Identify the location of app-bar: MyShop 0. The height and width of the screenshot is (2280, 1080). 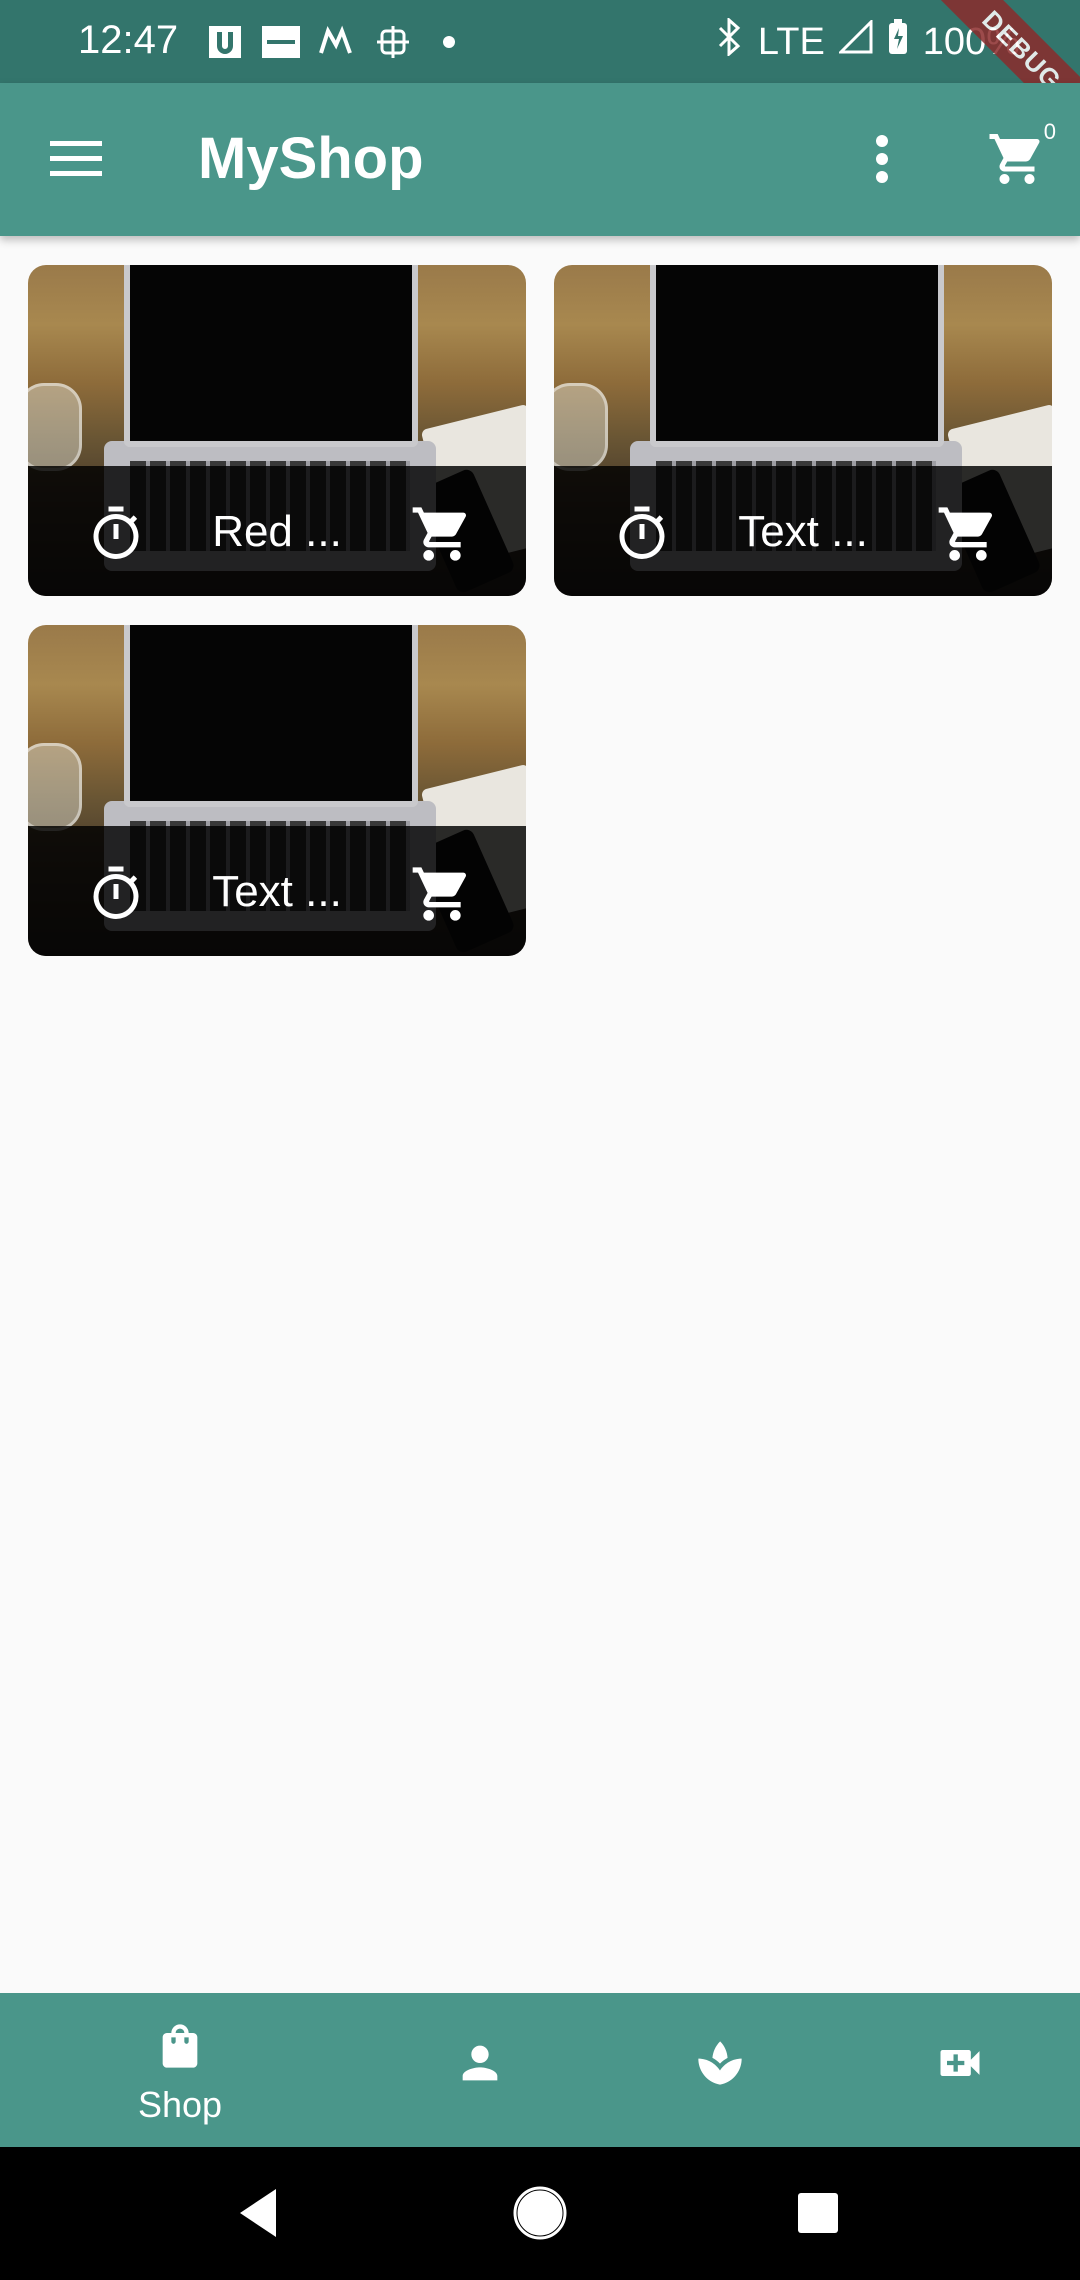
(540, 159).